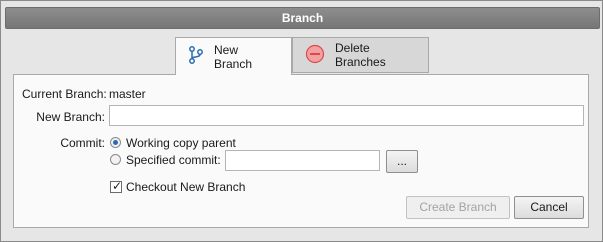 The width and height of the screenshot is (603, 242). Describe the element at coordinates (315, 55) in the screenshot. I see `delete-circle-icon` at that location.